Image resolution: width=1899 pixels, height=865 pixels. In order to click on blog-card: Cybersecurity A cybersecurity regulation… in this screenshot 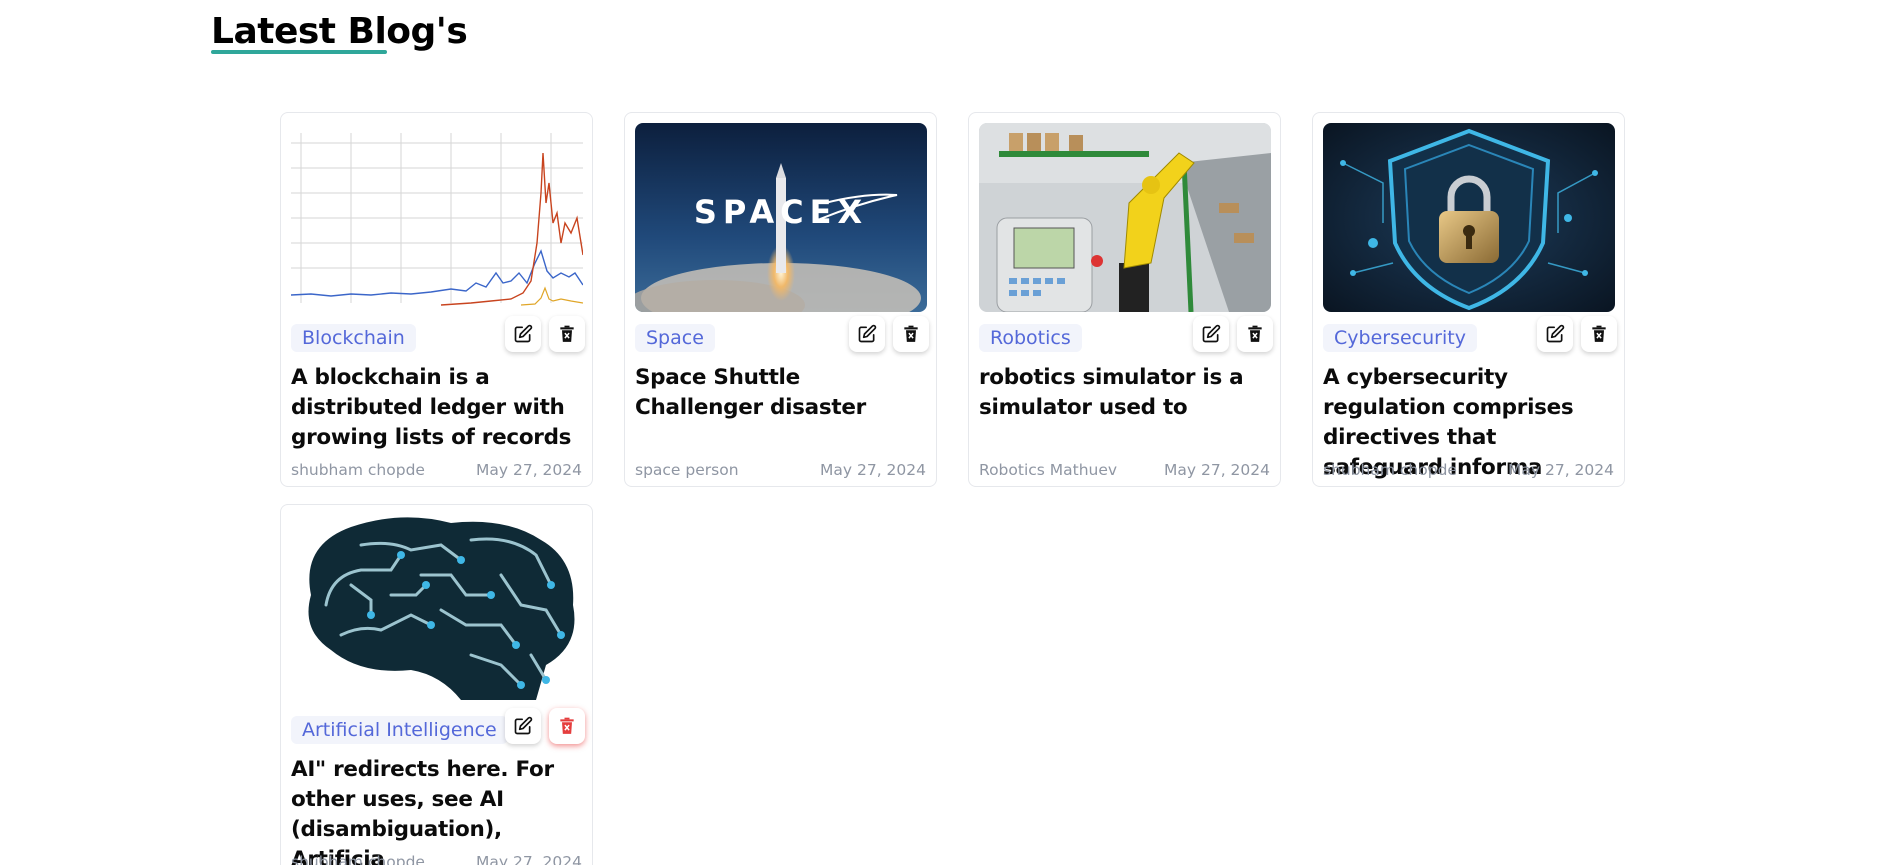, I will do `click(1468, 299)`.